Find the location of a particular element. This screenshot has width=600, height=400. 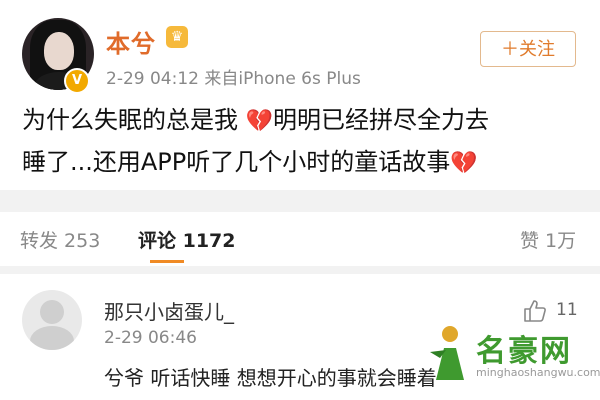

post-username: 本兮 is located at coordinates (131, 41).